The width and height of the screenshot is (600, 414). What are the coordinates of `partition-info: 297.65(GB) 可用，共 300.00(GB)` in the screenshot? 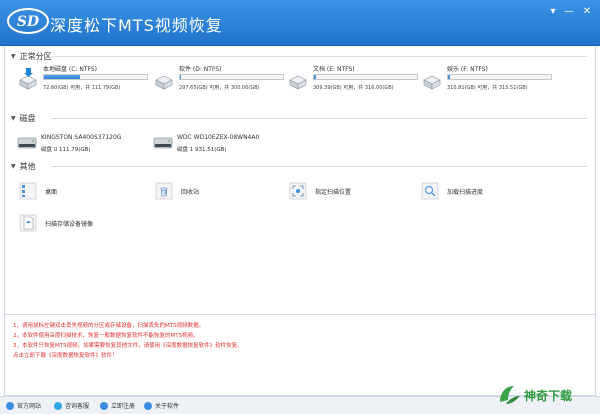 It's located at (219, 88).